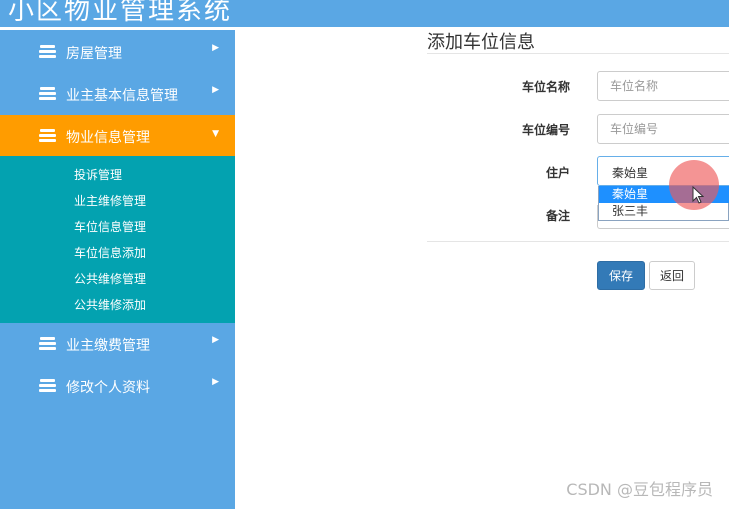  Describe the element at coordinates (110, 304) in the screenshot. I see `submenu-item-public-repair-add: 公共维修添加` at that location.